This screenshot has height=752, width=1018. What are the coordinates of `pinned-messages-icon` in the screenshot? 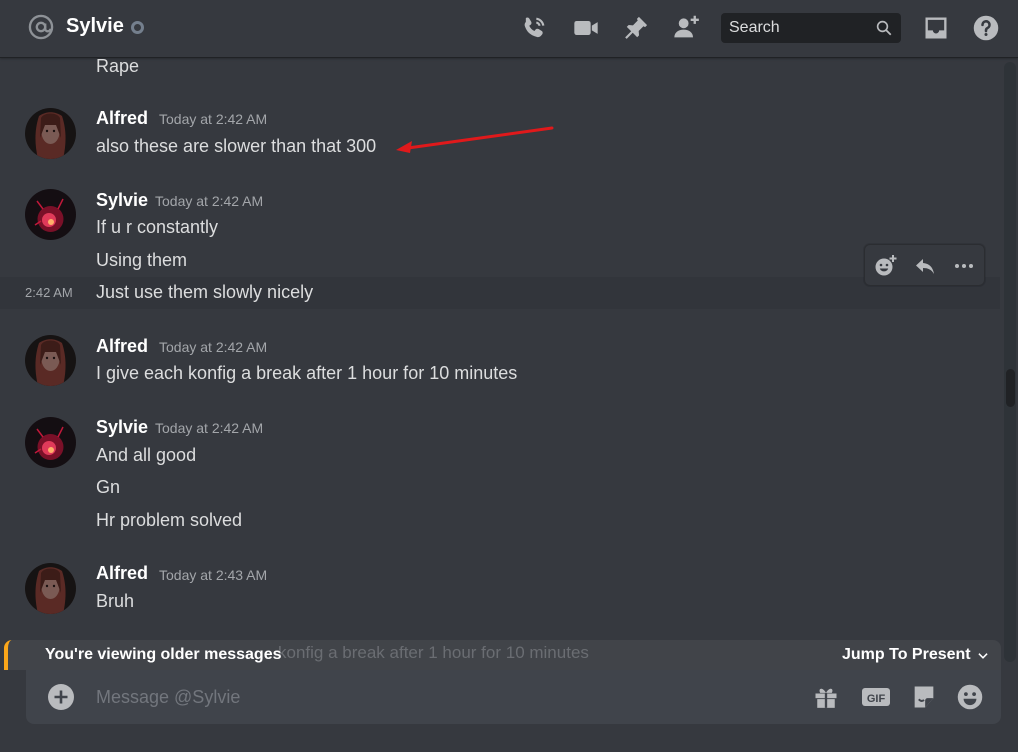 It's located at (636, 28).